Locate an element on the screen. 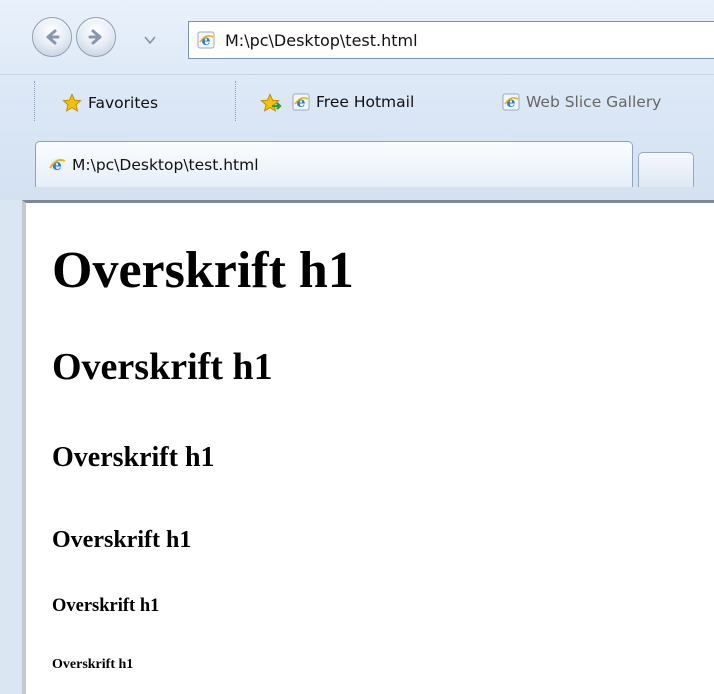  heading-level-1: Overskrift h1 is located at coordinates (203, 270).